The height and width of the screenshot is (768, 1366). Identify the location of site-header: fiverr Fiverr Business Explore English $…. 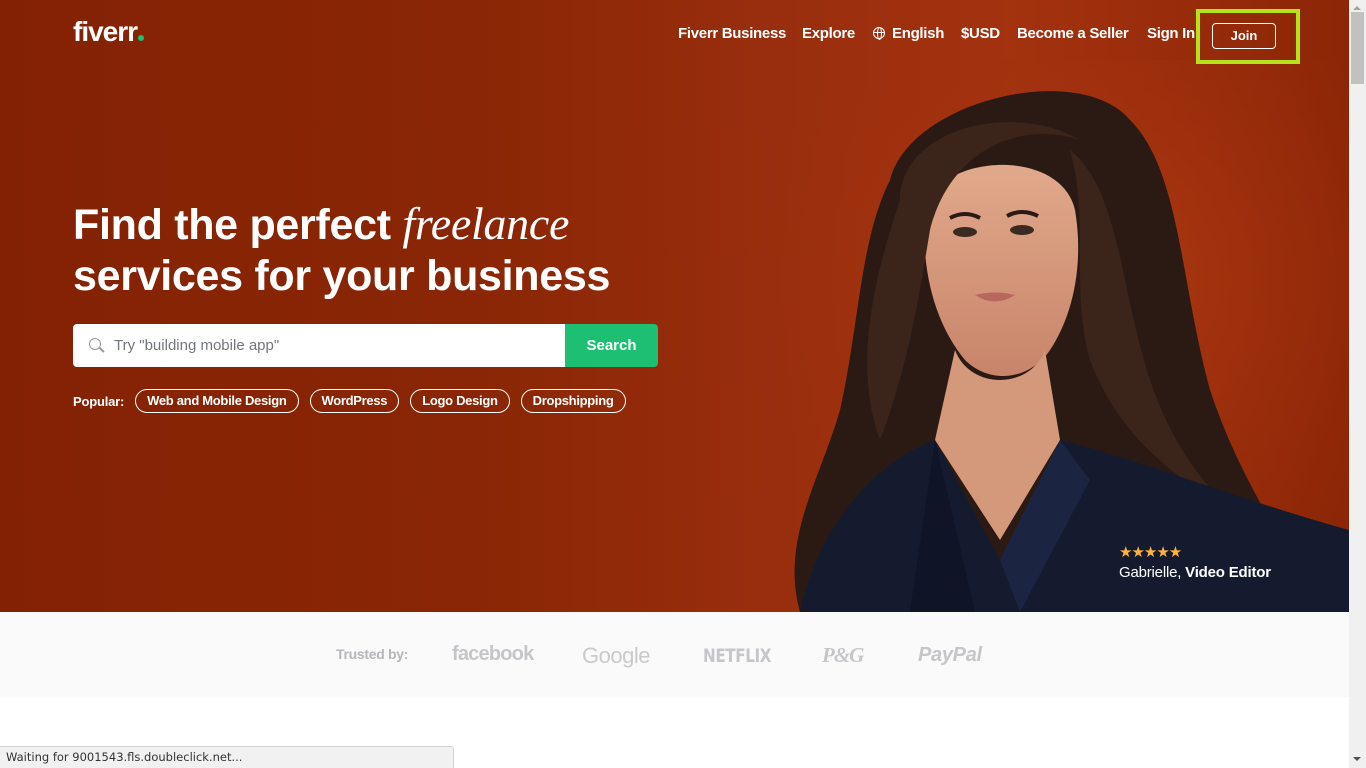
(674, 35).